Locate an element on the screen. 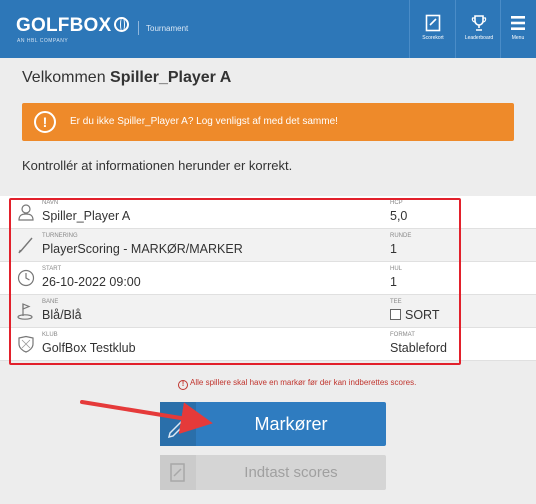 The image size is (536, 504). start-value: 26-10-2022 09:00 is located at coordinates (91, 282).